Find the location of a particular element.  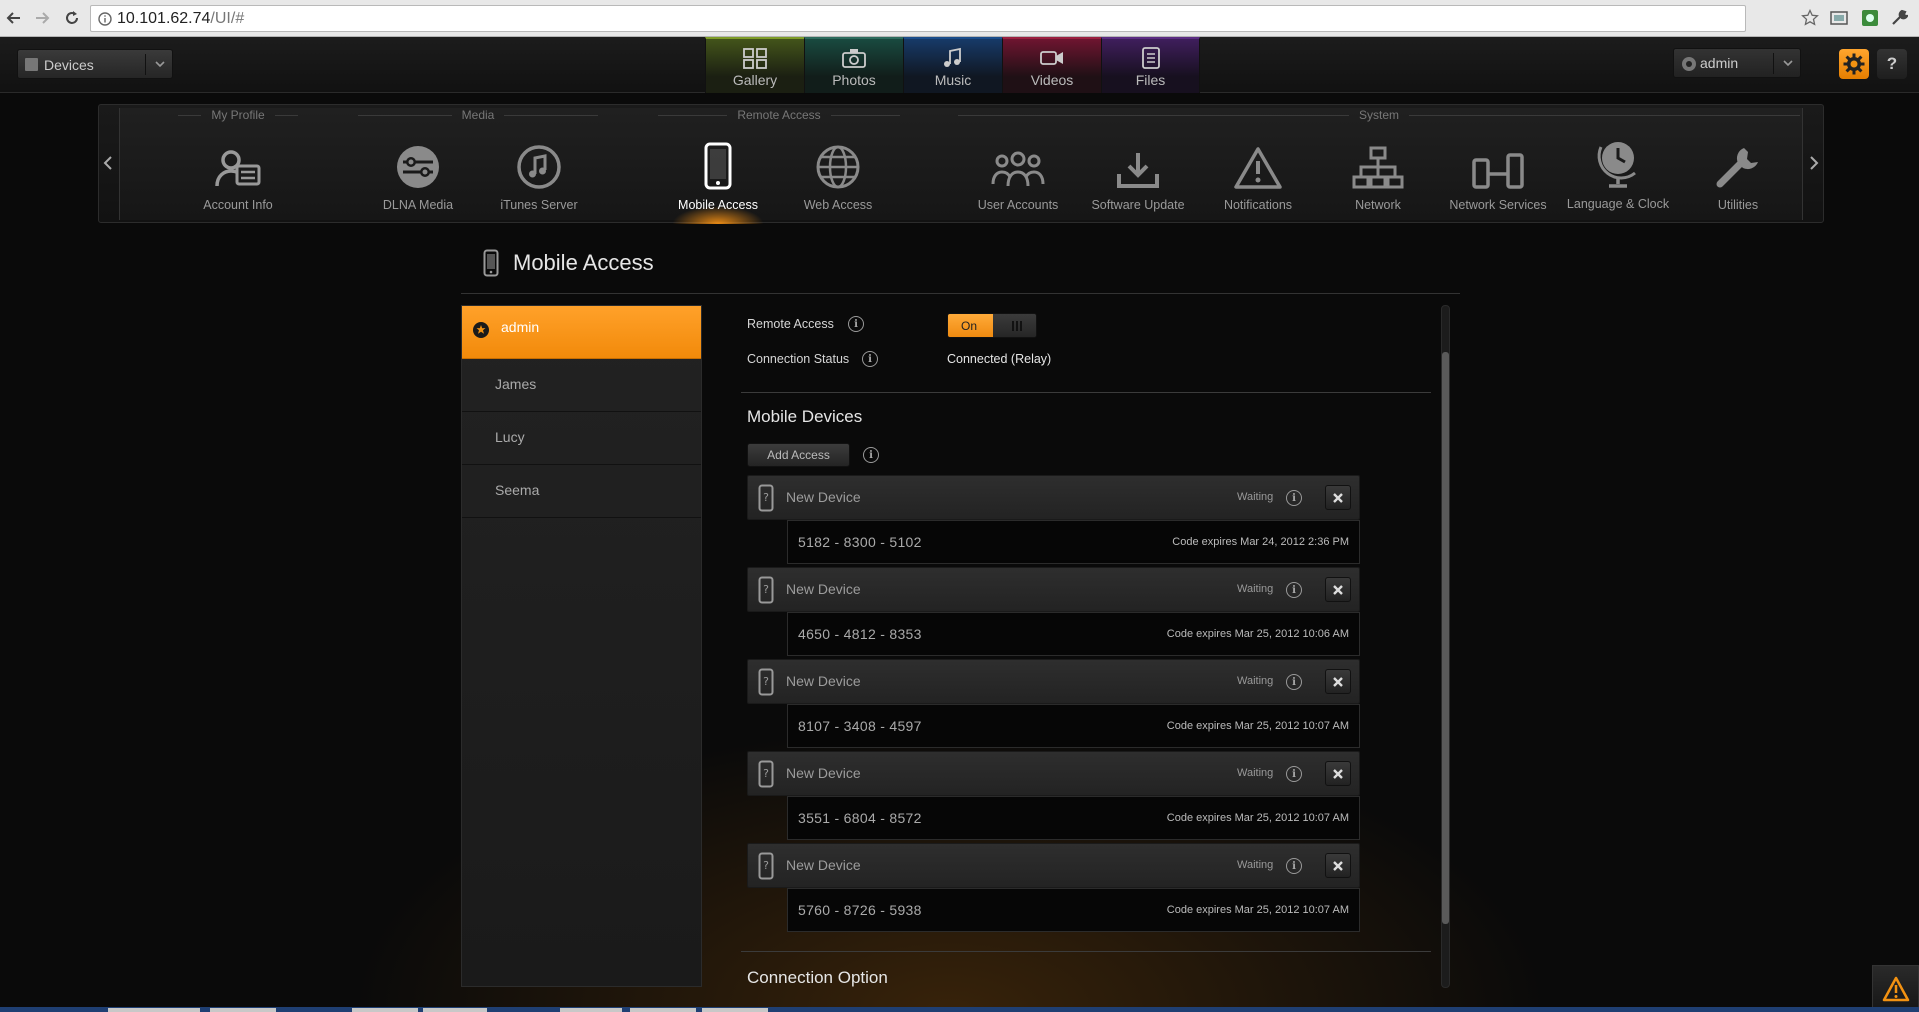

tab-gallery: Gallery is located at coordinates (754, 65).